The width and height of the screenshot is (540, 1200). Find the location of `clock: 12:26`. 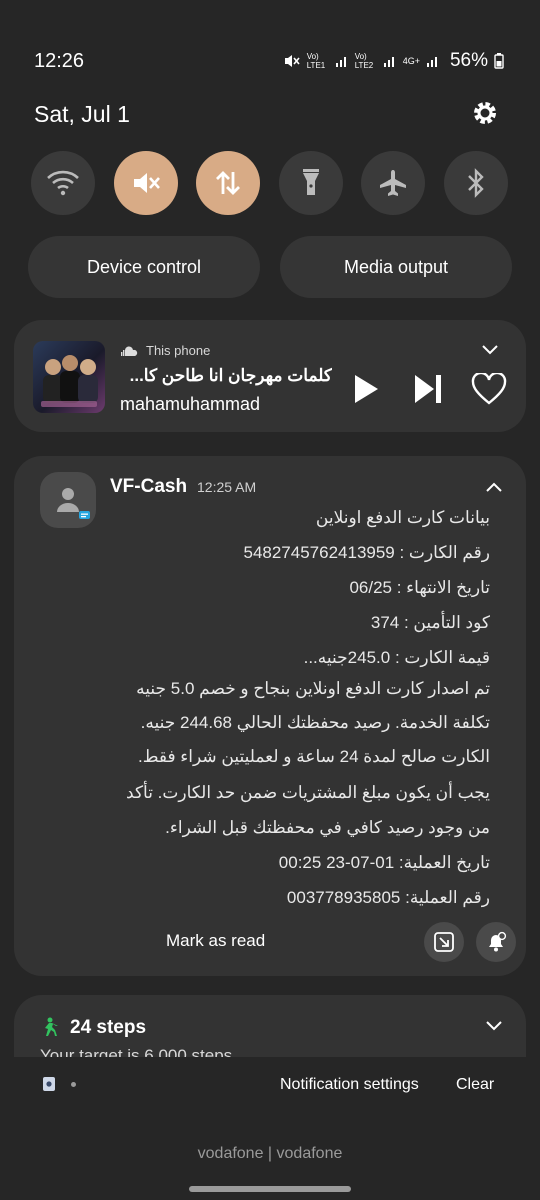

clock: 12:26 is located at coordinates (59, 61).